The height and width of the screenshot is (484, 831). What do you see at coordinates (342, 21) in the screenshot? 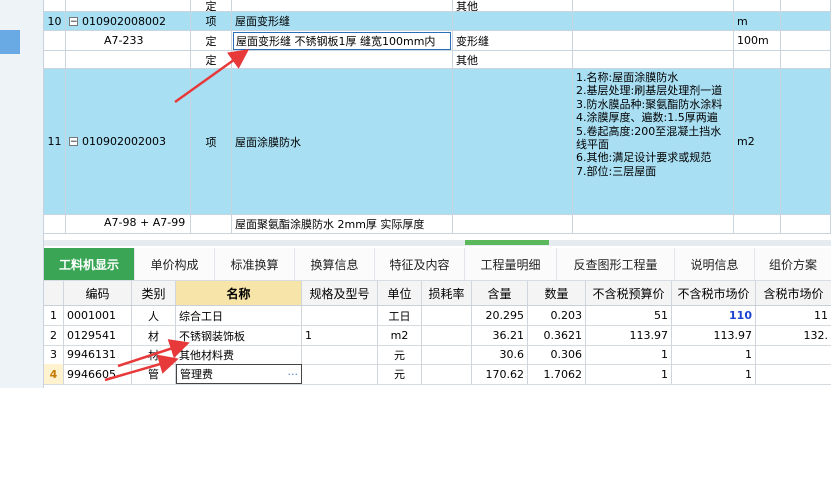
I see `item-name: 屋面变形缝` at bounding box center [342, 21].